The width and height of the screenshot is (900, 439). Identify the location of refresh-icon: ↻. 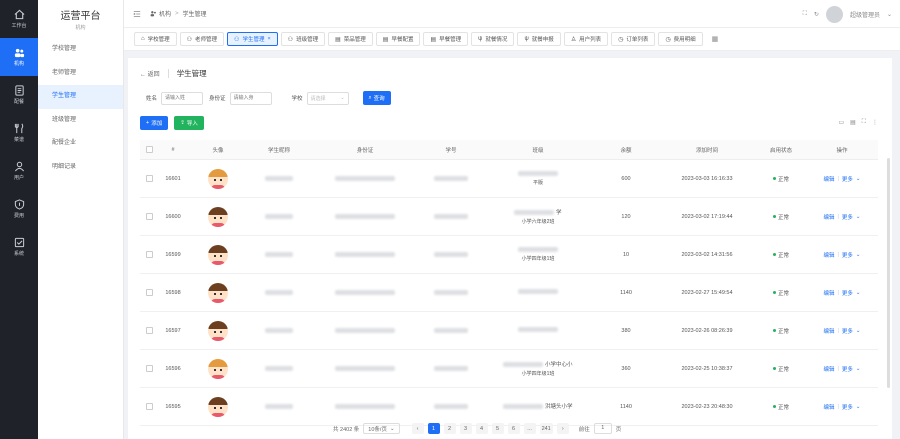
(816, 14).